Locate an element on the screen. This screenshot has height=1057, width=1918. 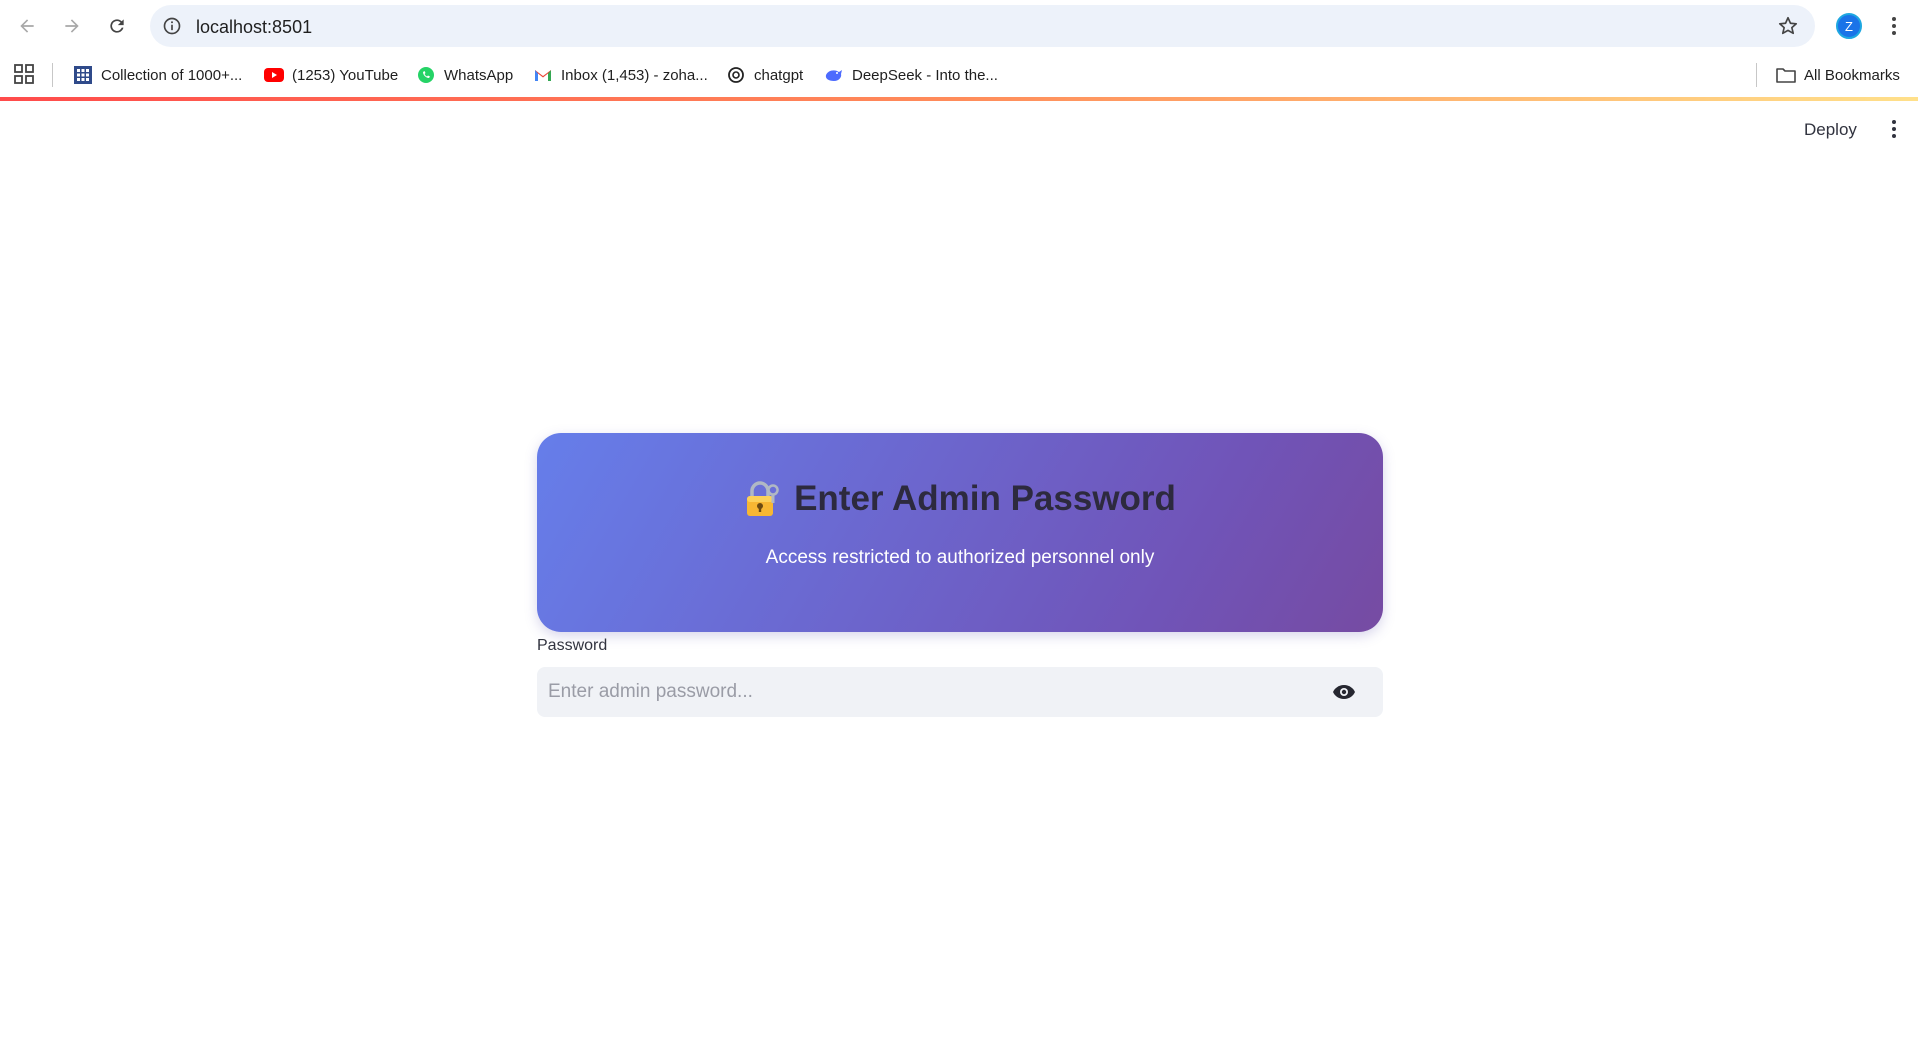
bookmark-label: WhatsApp is located at coordinates (479, 75).